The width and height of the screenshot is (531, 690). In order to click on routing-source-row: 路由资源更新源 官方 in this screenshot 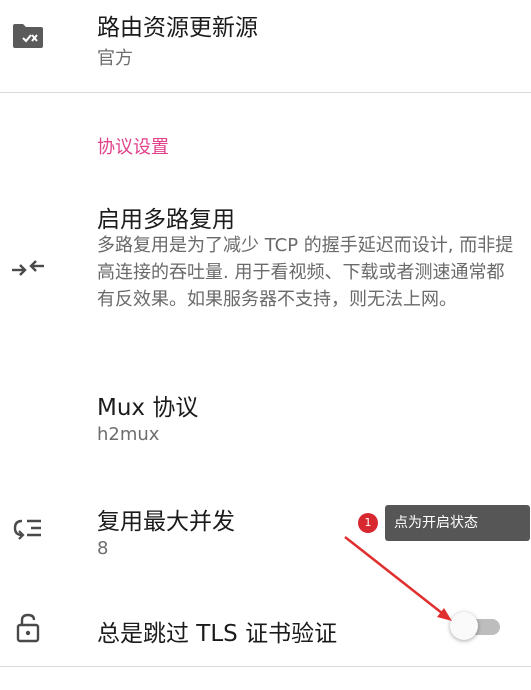, I will do `click(265, 46)`.